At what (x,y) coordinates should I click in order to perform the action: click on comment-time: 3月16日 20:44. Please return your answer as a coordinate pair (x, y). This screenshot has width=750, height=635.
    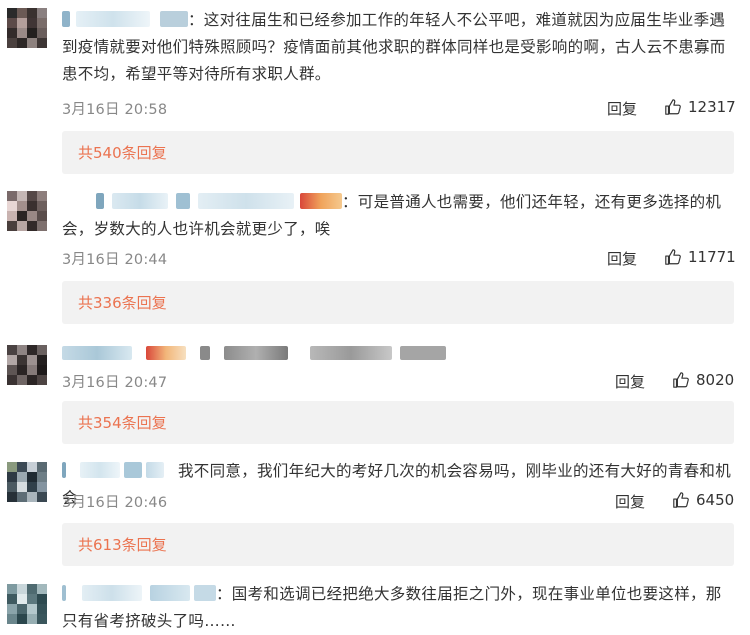
    Looking at the image, I should click on (115, 260).